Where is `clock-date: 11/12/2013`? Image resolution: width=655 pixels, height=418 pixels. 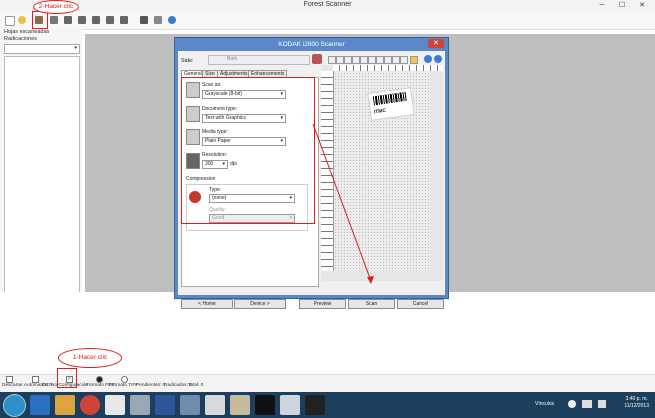 clock-date: 11/12/2013 is located at coordinates (636, 406).